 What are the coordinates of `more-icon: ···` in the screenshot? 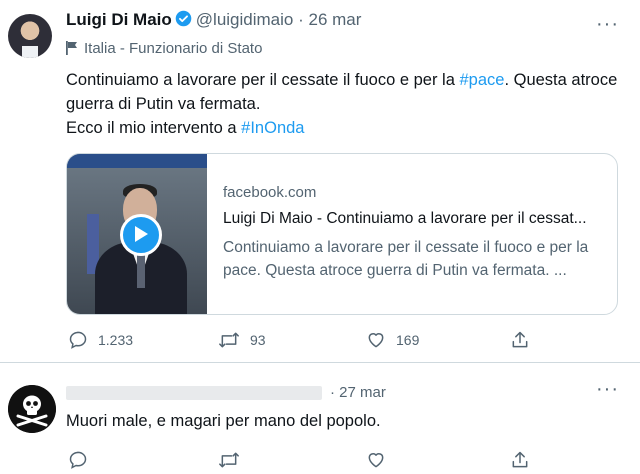 It's located at (607, 24).